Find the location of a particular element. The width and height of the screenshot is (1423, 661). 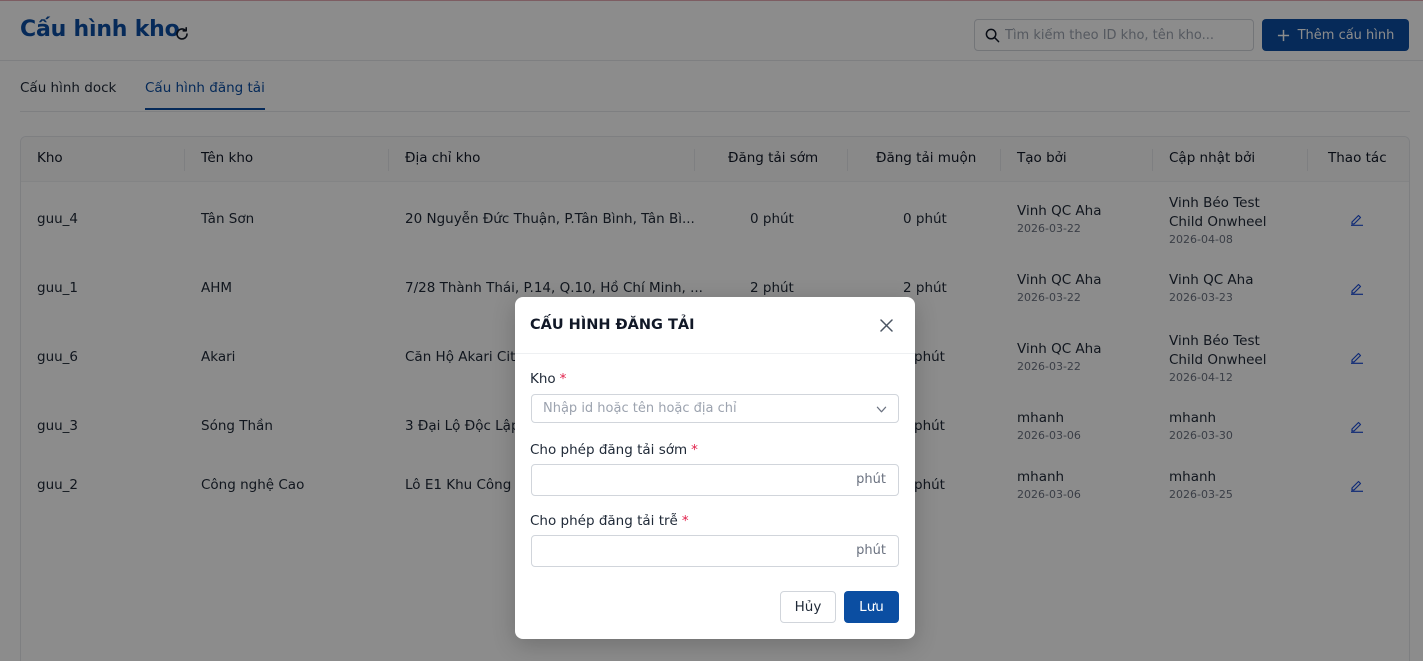

early-upload-field: phút is located at coordinates (715, 480).